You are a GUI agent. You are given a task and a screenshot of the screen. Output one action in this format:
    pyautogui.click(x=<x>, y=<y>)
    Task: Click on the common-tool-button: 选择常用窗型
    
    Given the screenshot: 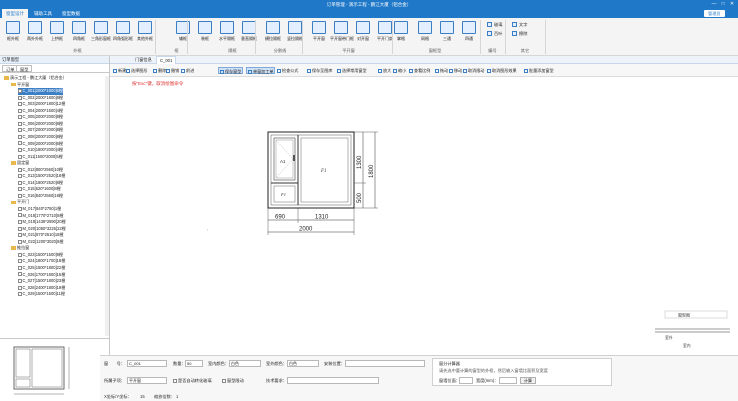 What is the action you would take?
    pyautogui.click(x=352, y=70)
    